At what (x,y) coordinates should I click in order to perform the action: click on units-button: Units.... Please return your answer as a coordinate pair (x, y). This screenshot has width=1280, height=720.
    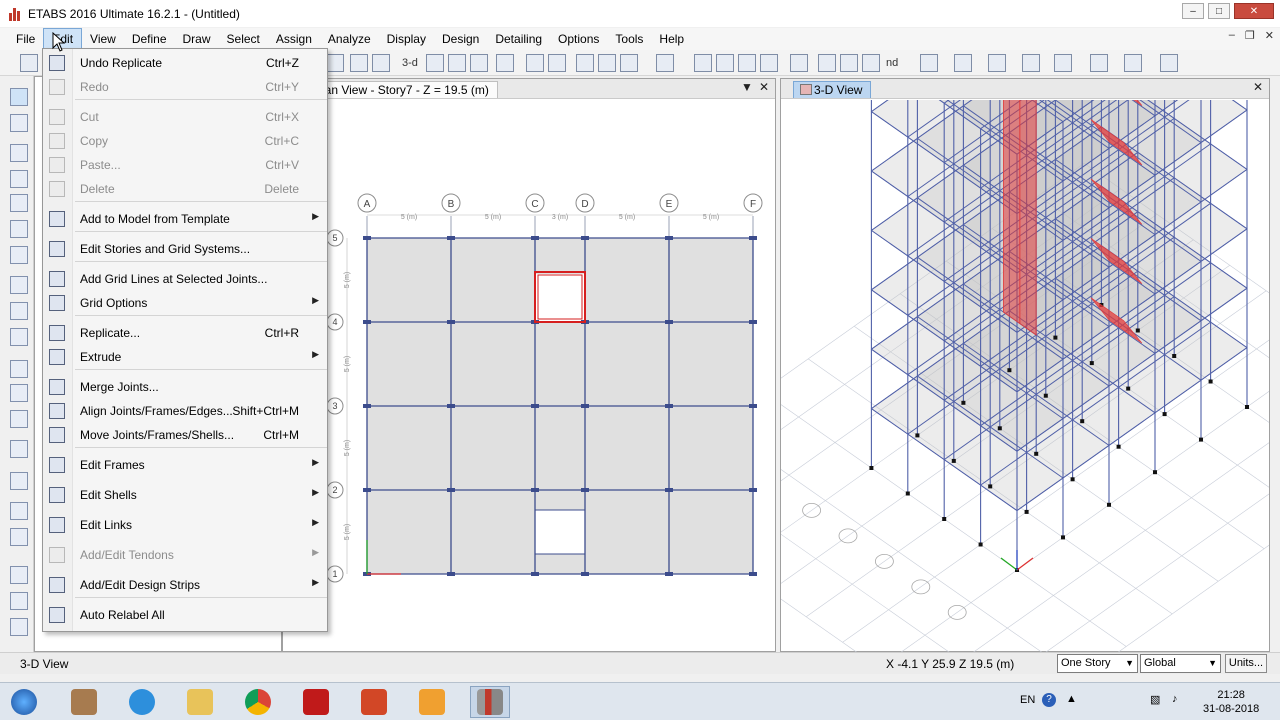
    Looking at the image, I should click on (1246, 663).